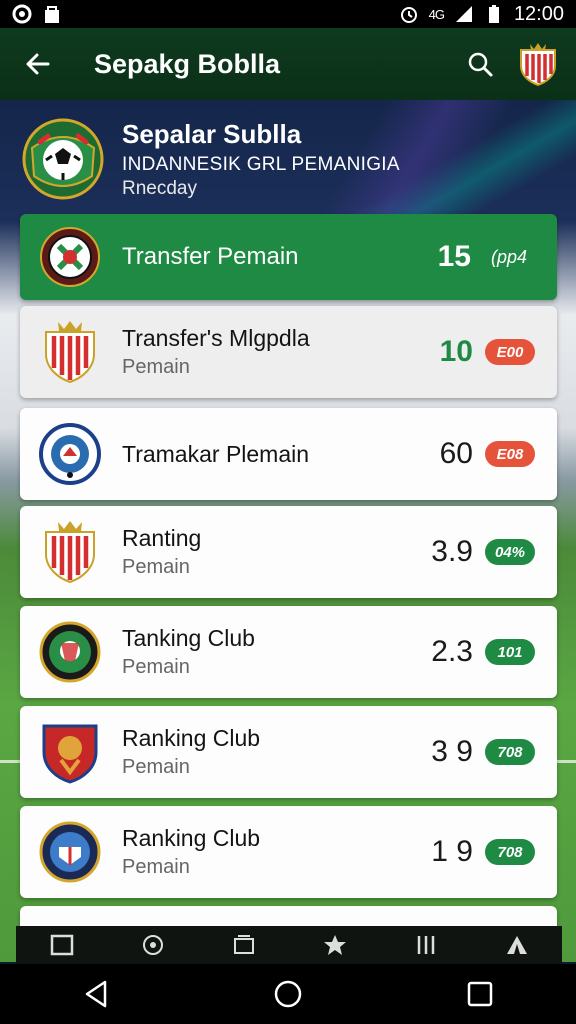  What do you see at coordinates (452, 651) in the screenshot?
I see `item-value: 2.3` at bounding box center [452, 651].